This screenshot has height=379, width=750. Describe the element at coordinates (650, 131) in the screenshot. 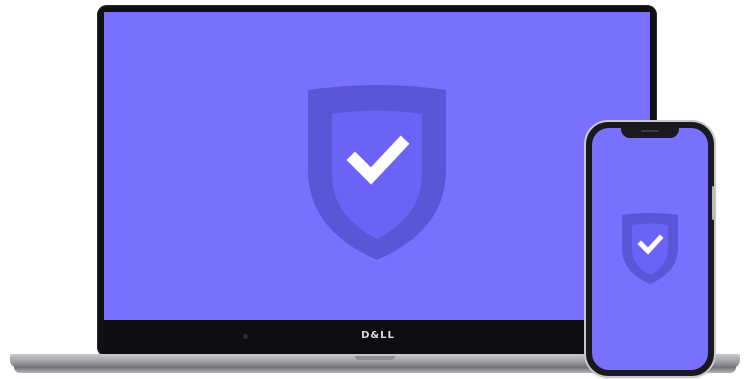

I see `phone-speaker-icon` at that location.